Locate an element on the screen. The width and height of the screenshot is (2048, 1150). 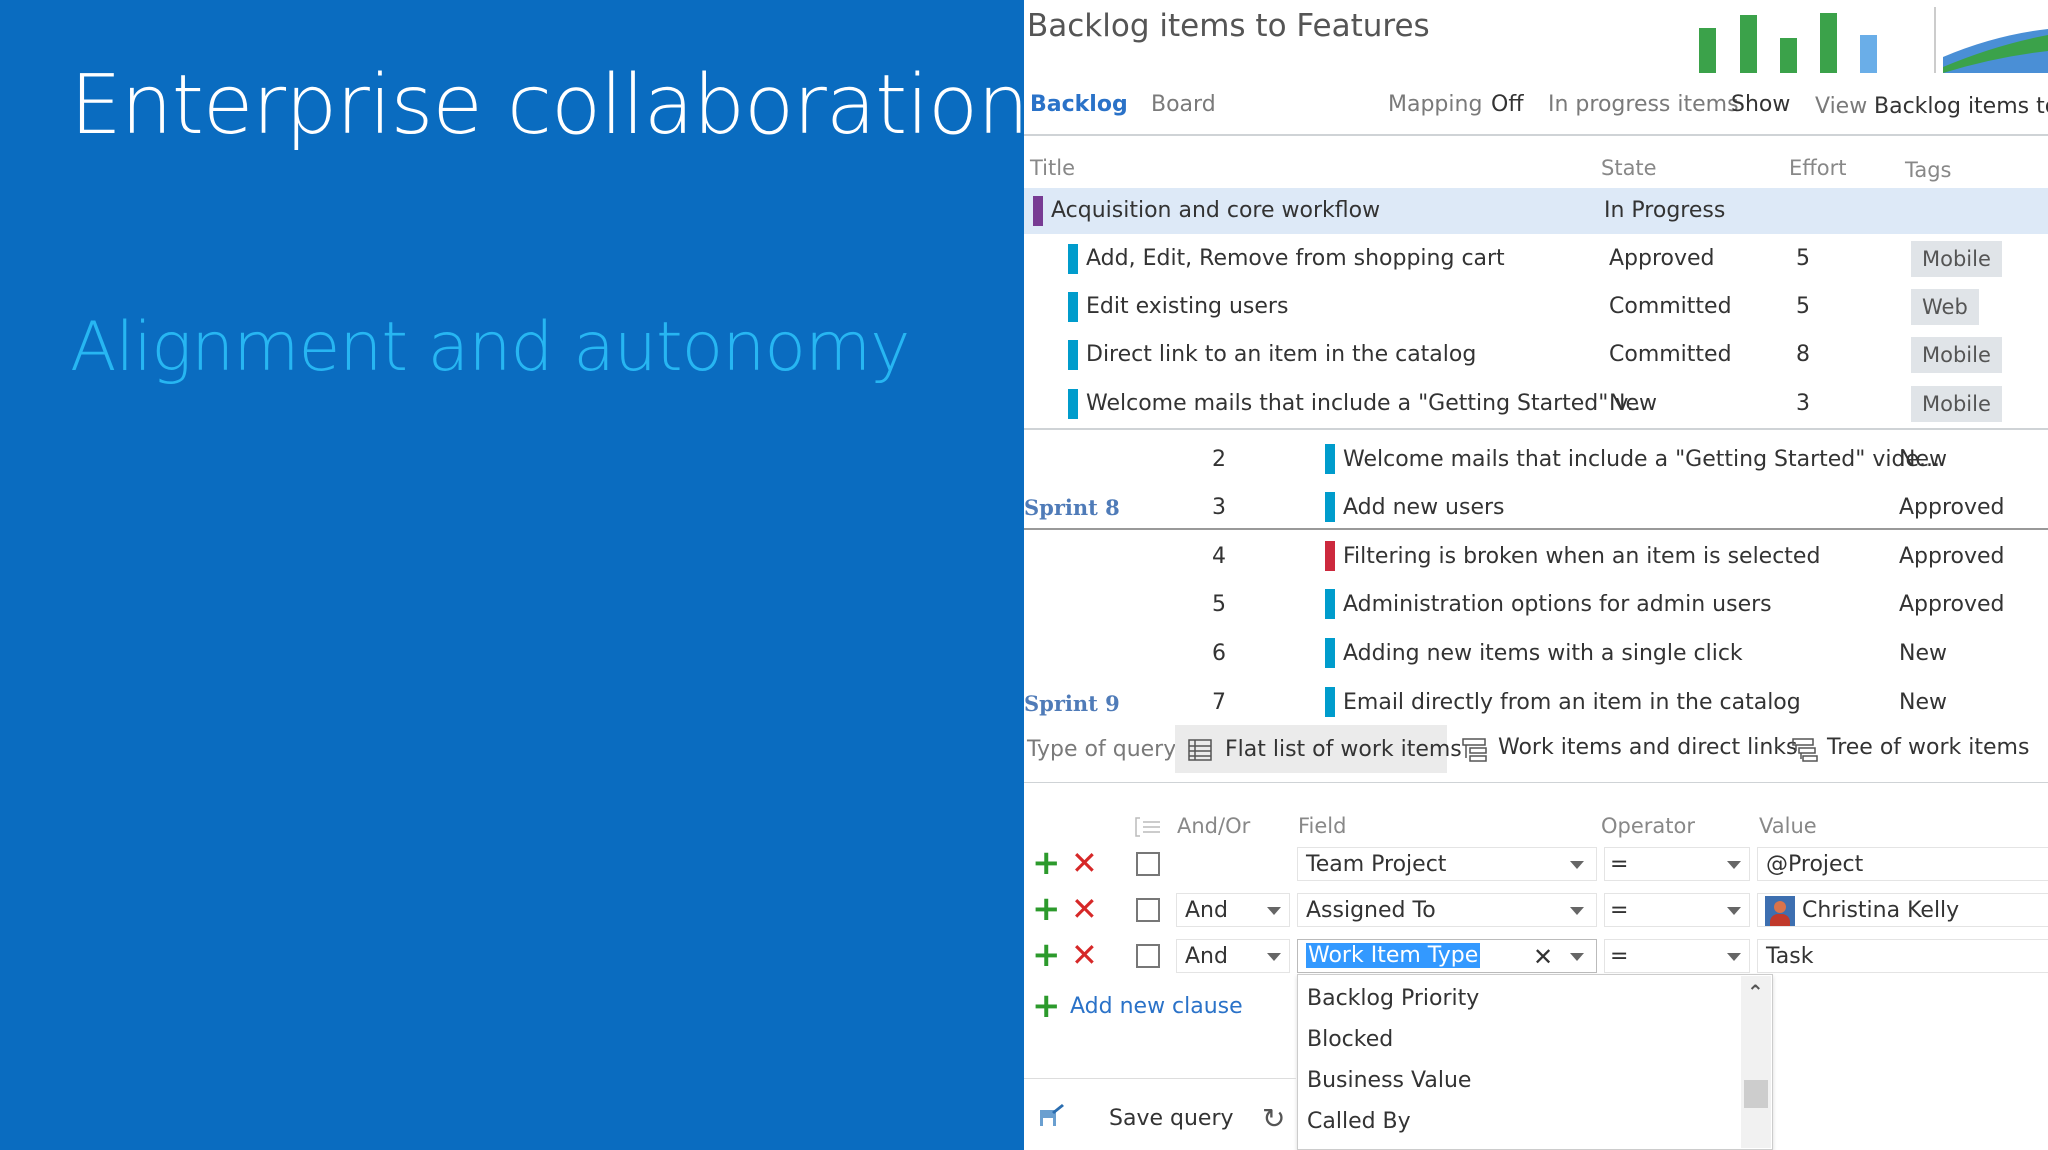
query-type-tree-label: Tree of work items is located at coordinates (1928, 747).